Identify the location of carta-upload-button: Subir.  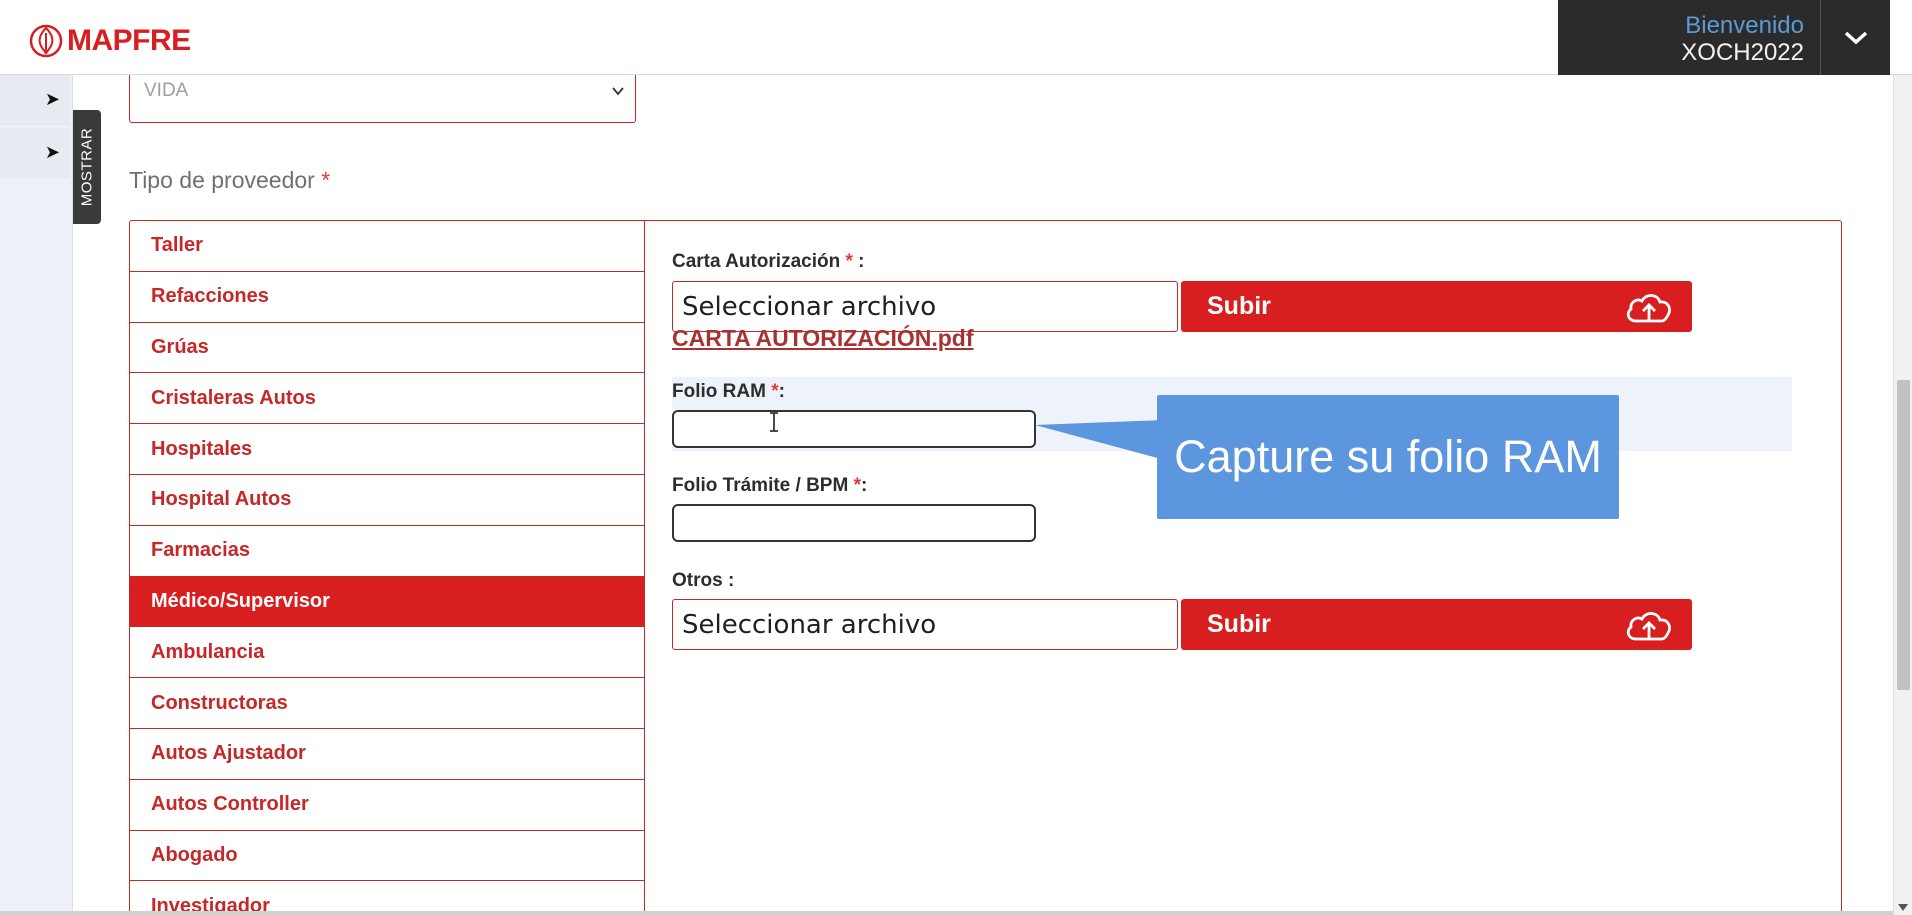
(1436, 306).